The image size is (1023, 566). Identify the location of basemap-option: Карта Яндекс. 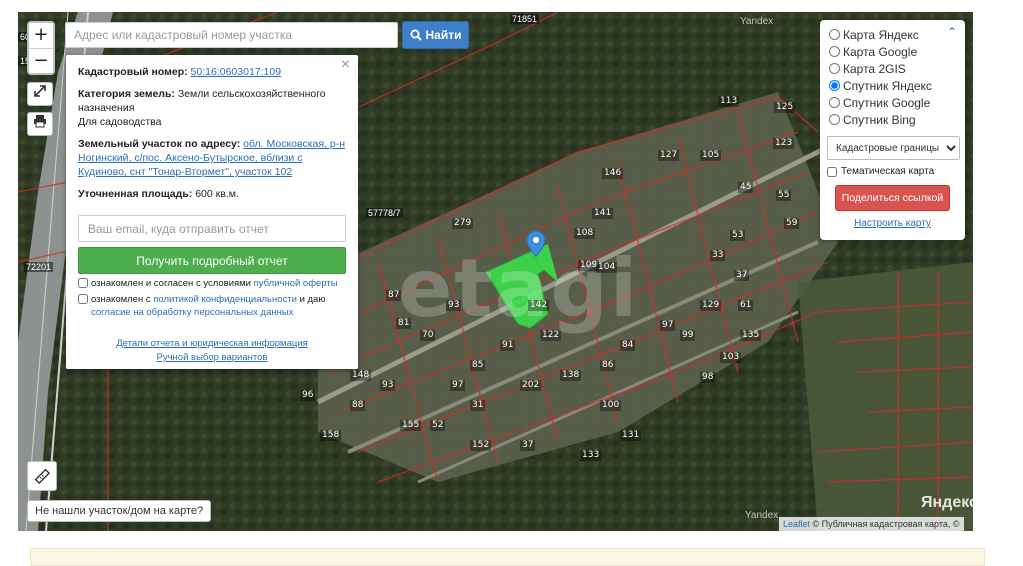
(892, 34).